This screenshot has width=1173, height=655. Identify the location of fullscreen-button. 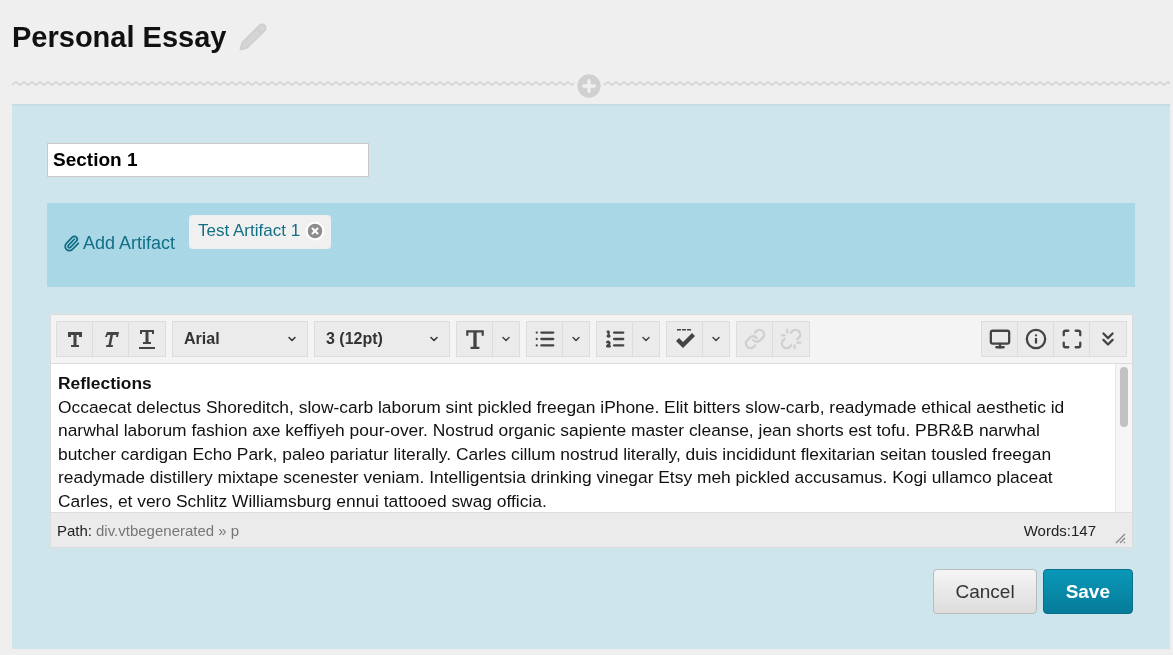
(1072, 339).